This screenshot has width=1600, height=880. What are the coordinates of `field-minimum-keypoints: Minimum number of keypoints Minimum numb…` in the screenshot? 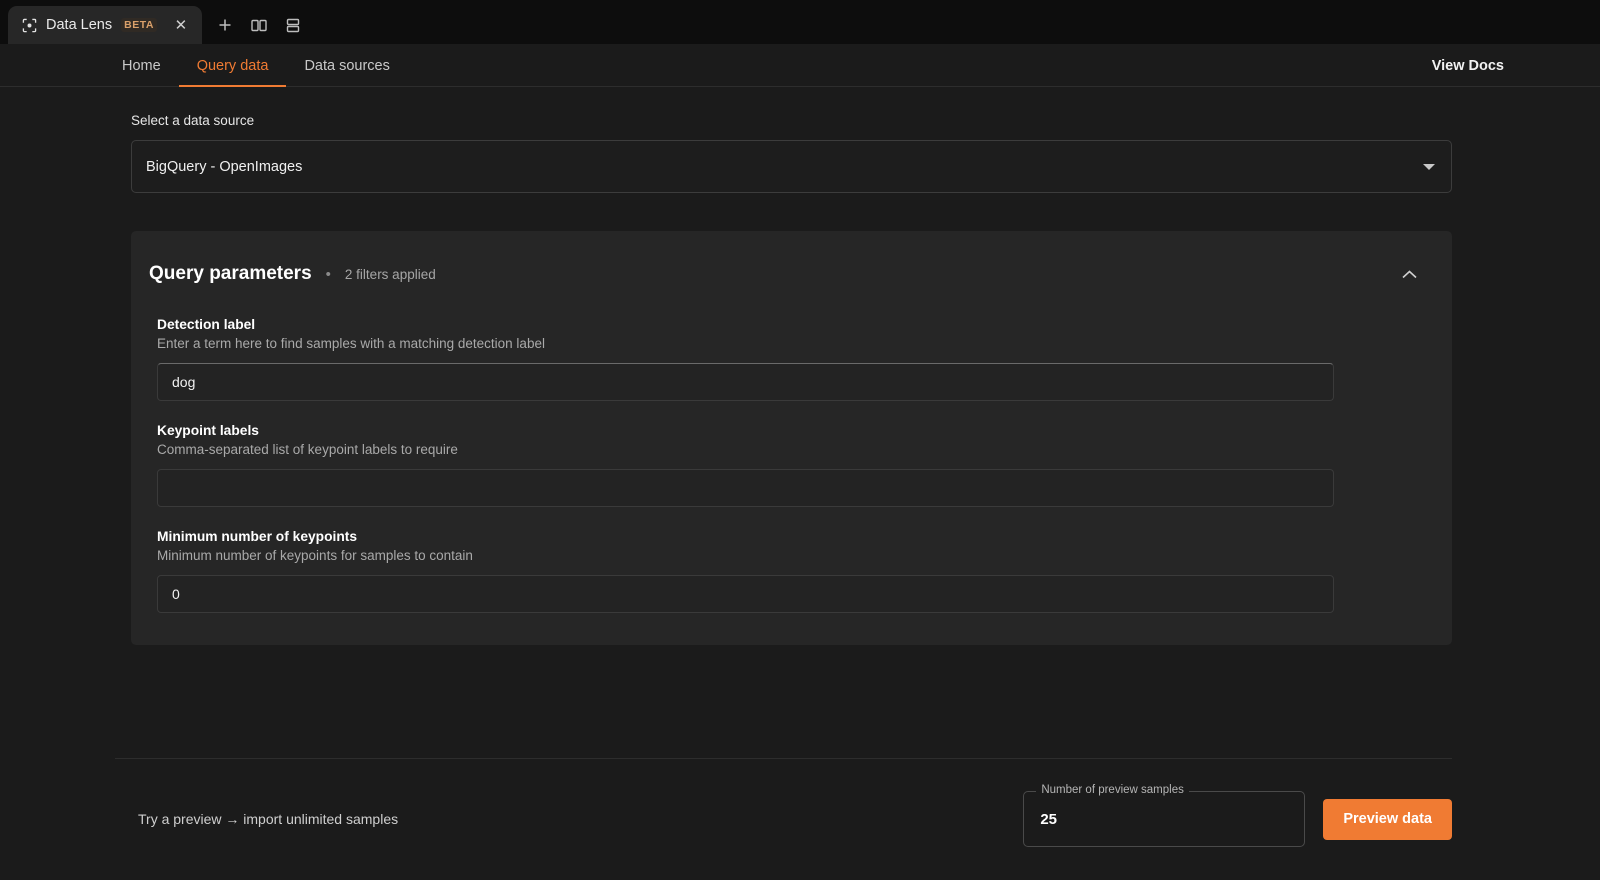 It's located at (745, 571).